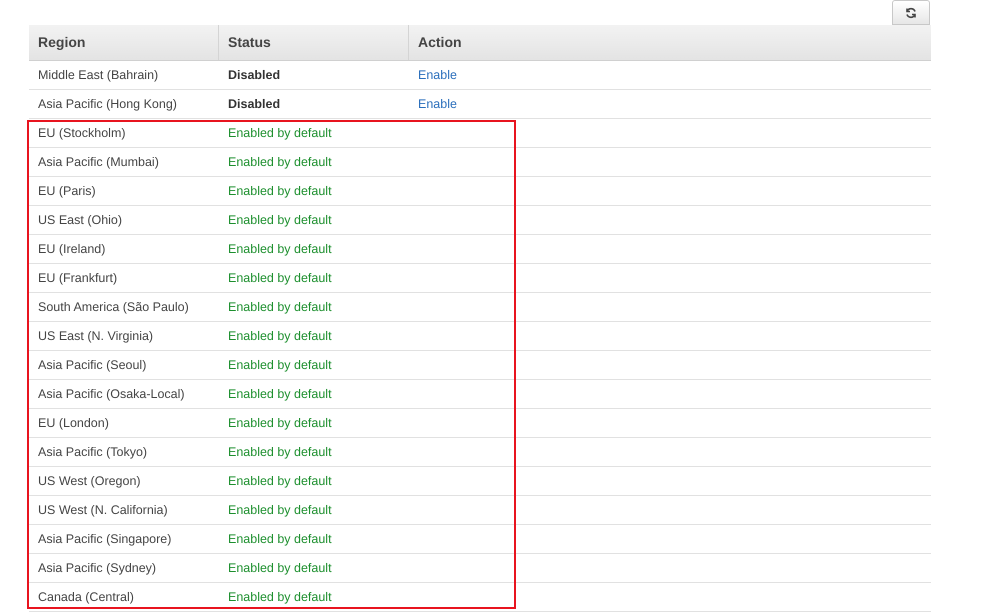 Image resolution: width=984 pixels, height=613 pixels. What do you see at coordinates (72, 249) in the screenshot?
I see `region-name: EU (Ireland)` at bounding box center [72, 249].